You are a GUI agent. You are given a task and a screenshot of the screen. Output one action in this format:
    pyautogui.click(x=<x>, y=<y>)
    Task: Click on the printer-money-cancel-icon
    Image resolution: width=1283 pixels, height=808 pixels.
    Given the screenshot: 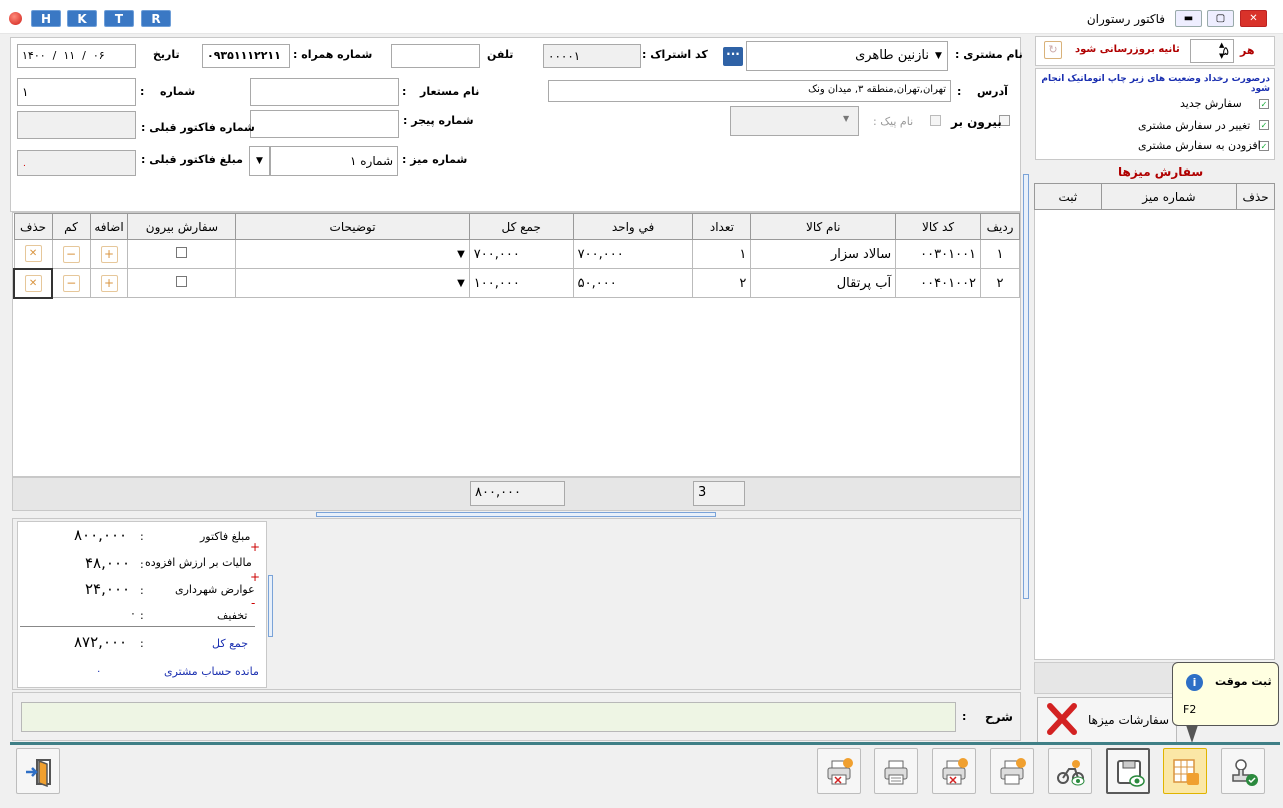 What is the action you would take?
    pyautogui.click(x=955, y=771)
    